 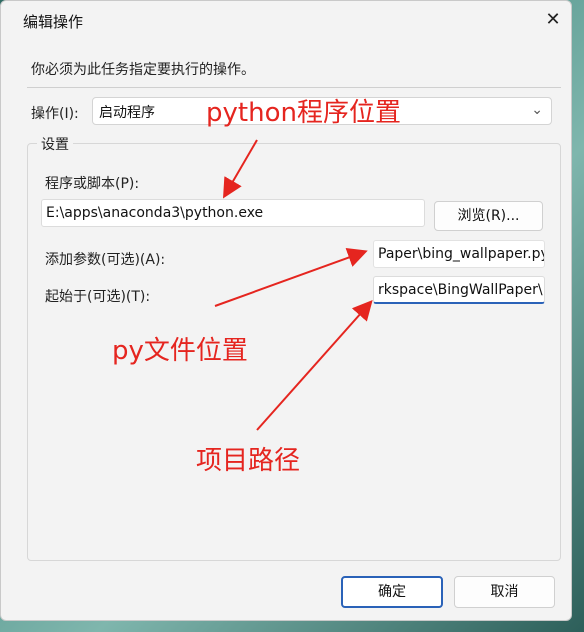 What do you see at coordinates (291, 277) in the screenshot?
I see `arrow-to-args` at bounding box center [291, 277].